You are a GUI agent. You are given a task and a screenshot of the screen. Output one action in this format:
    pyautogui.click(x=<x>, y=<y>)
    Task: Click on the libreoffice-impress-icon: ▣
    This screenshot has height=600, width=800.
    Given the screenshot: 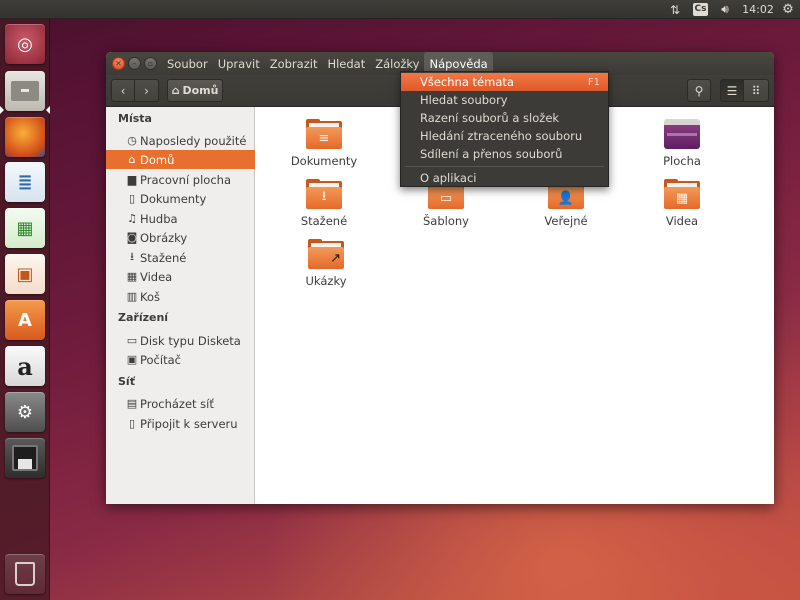 What is the action you would take?
    pyautogui.click(x=25, y=274)
    